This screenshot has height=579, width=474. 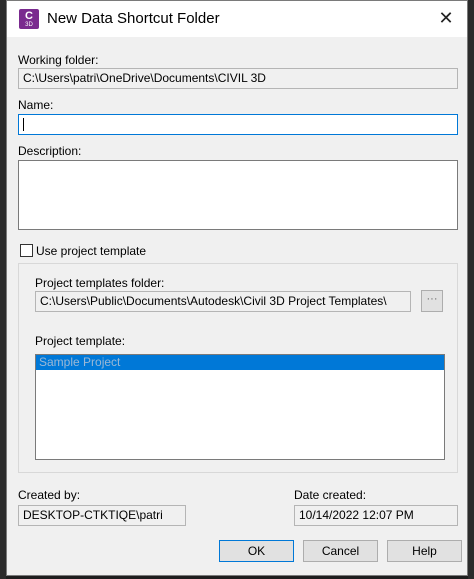 What do you see at coordinates (36, 105) in the screenshot?
I see `name-label: Name:` at bounding box center [36, 105].